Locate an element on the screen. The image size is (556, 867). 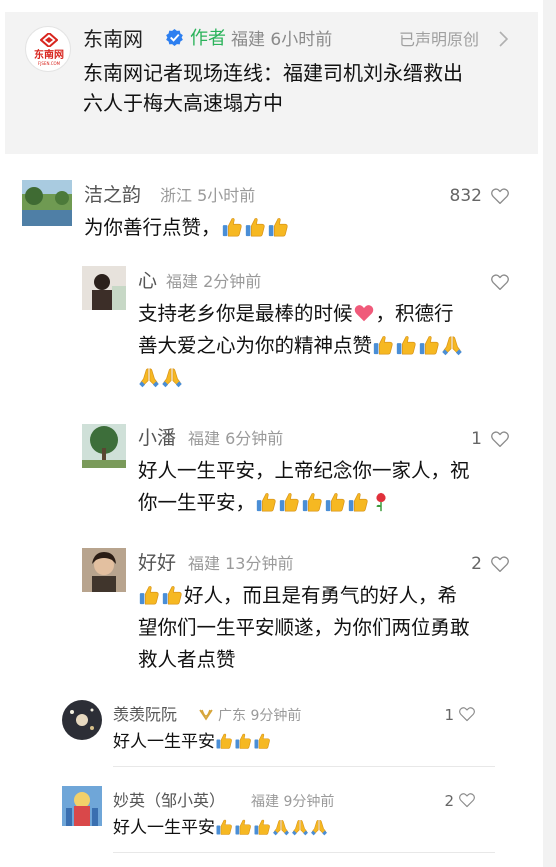
commenter-name: 妙英（邹小英） is located at coordinates (169, 801).